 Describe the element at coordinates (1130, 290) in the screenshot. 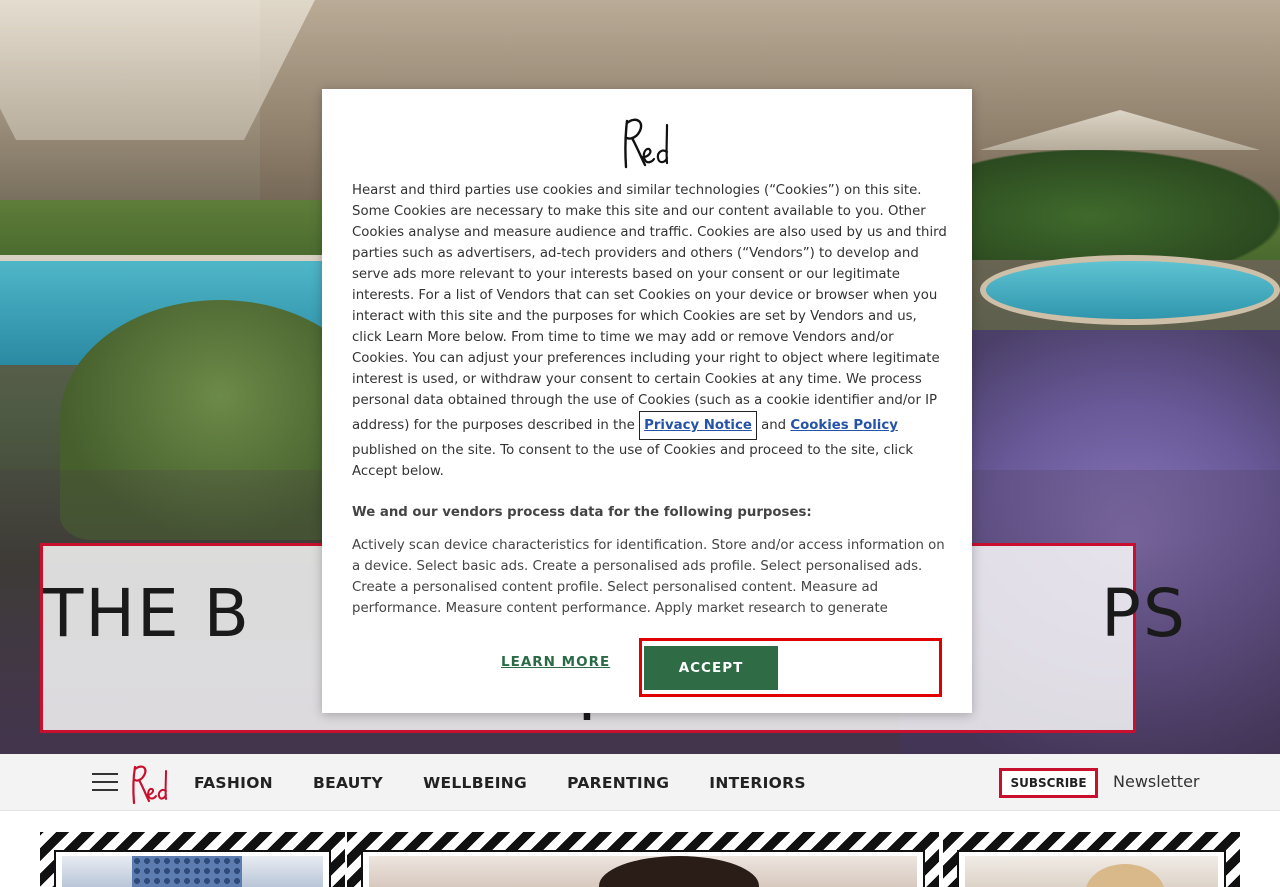

I see `hero-hot-tub` at that location.